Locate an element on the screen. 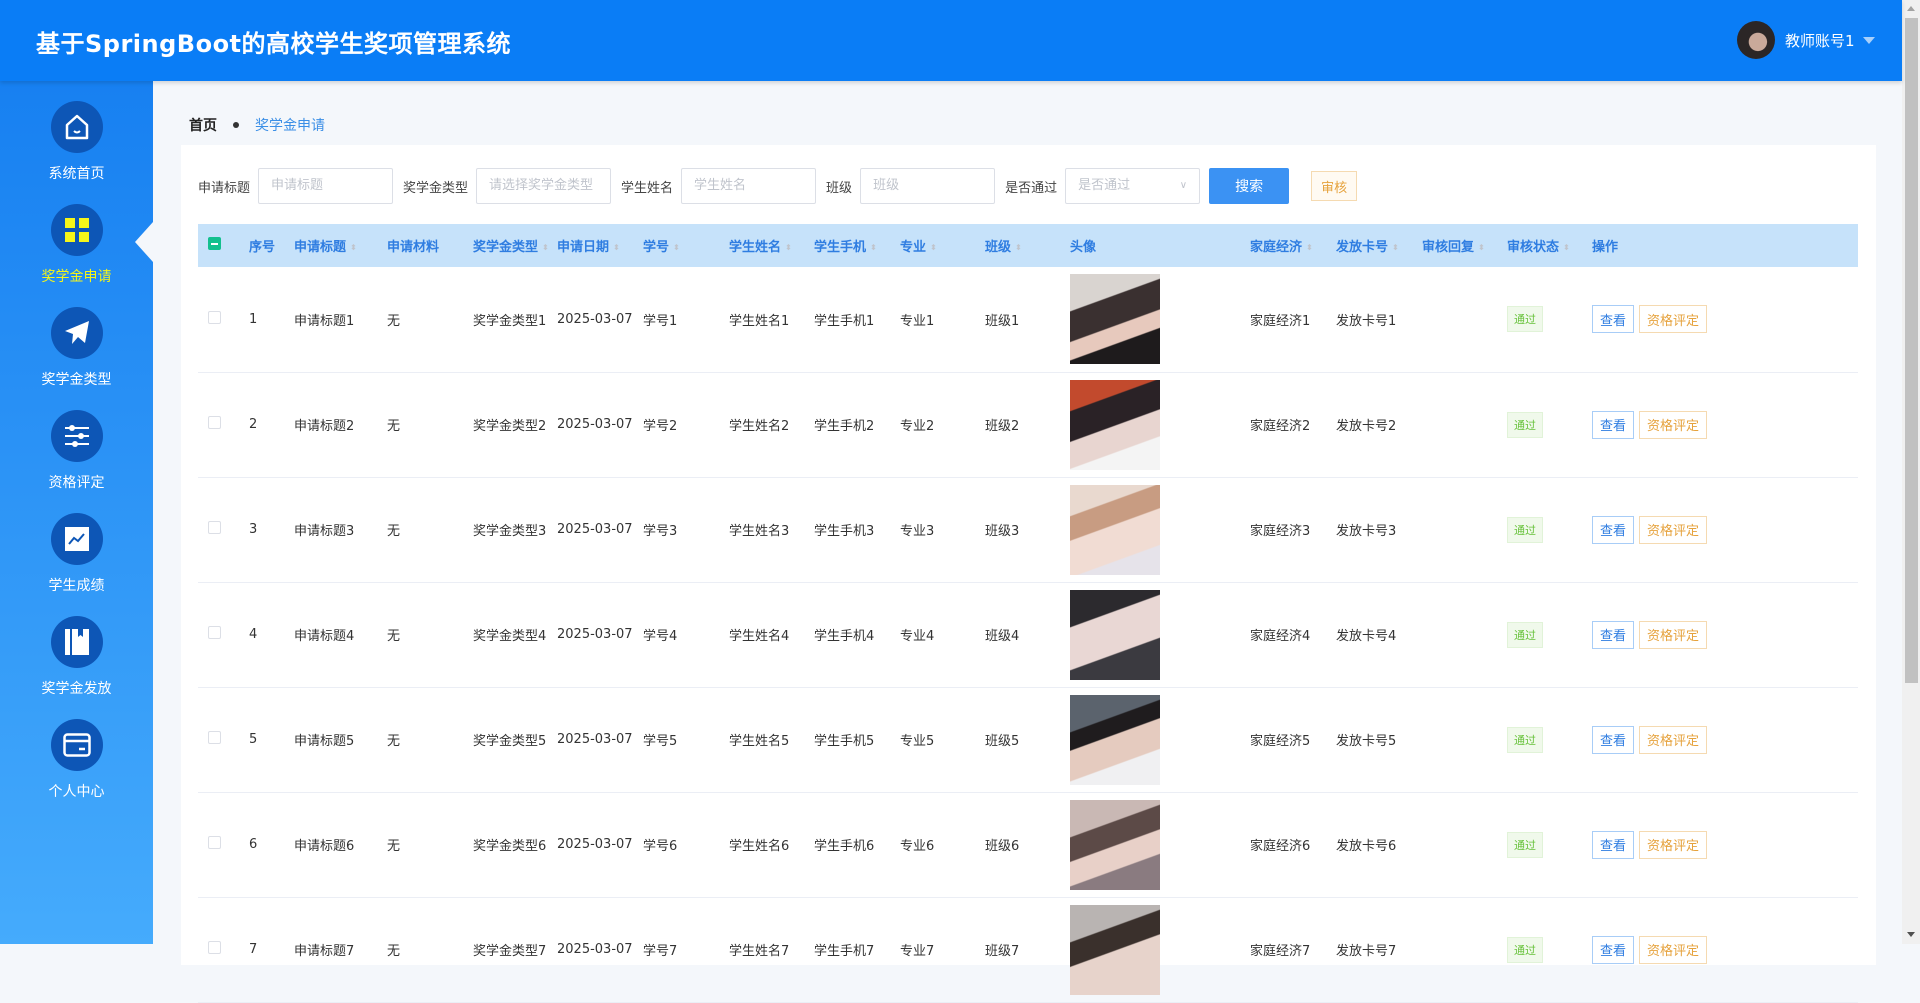  status-badge: 通过 is located at coordinates (1525, 949).